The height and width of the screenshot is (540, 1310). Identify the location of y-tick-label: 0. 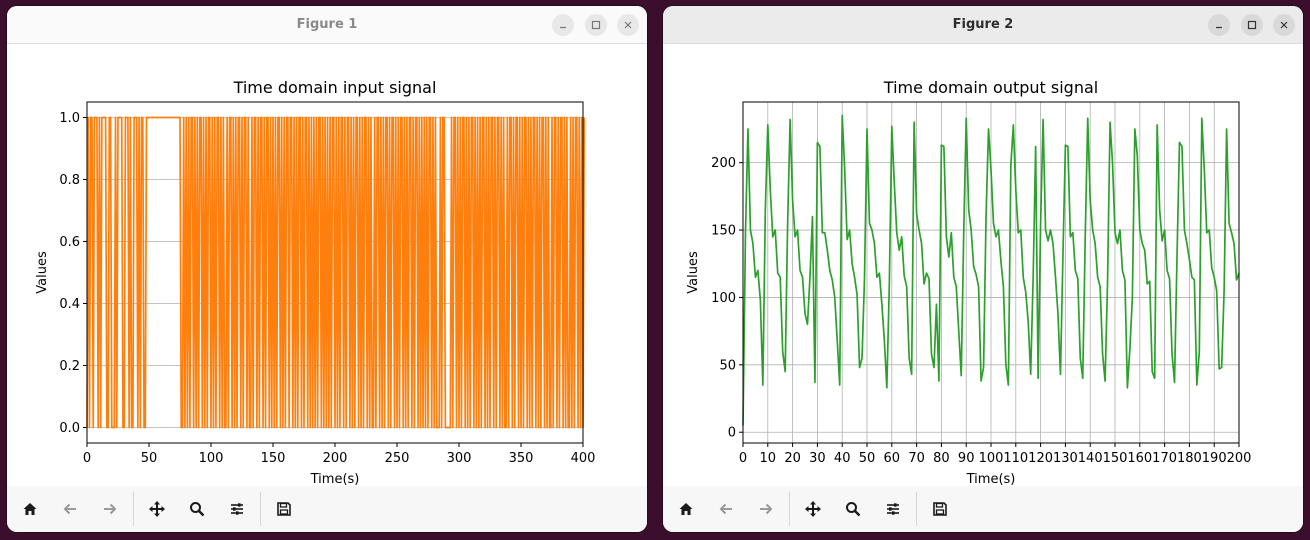
(732, 433).